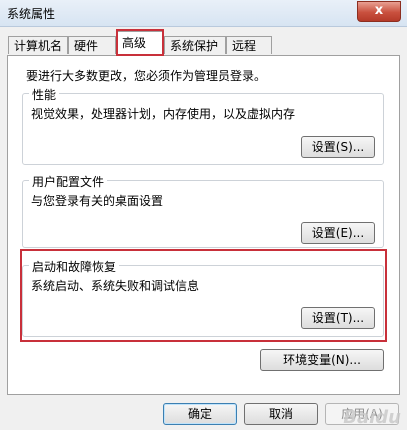  What do you see at coordinates (372, 417) in the screenshot?
I see `baidu-watermark: Baidu` at bounding box center [372, 417].